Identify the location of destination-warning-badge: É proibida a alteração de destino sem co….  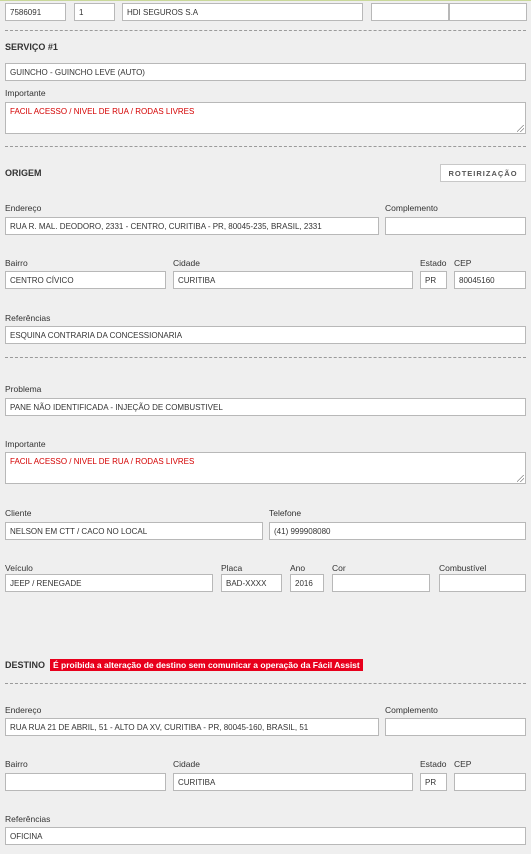
(206, 665).